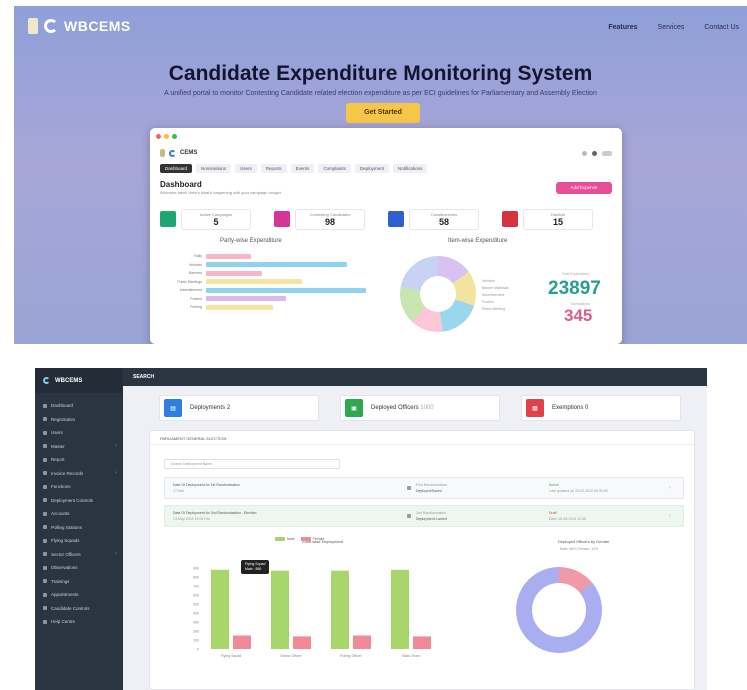 The width and height of the screenshot is (747, 690). I want to click on add-expense-button: Add Expense, so click(584, 188).